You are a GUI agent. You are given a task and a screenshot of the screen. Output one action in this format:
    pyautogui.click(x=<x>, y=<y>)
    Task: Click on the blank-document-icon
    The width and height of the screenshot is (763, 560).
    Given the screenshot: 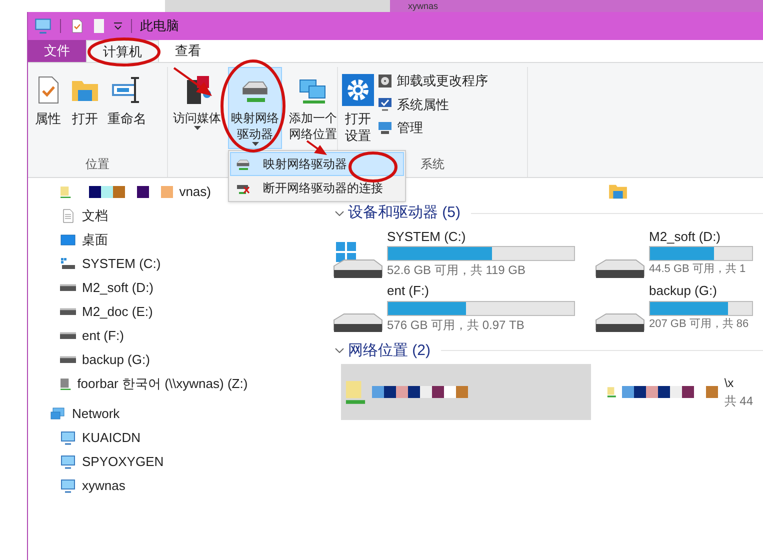 What is the action you would take?
    pyautogui.click(x=99, y=26)
    